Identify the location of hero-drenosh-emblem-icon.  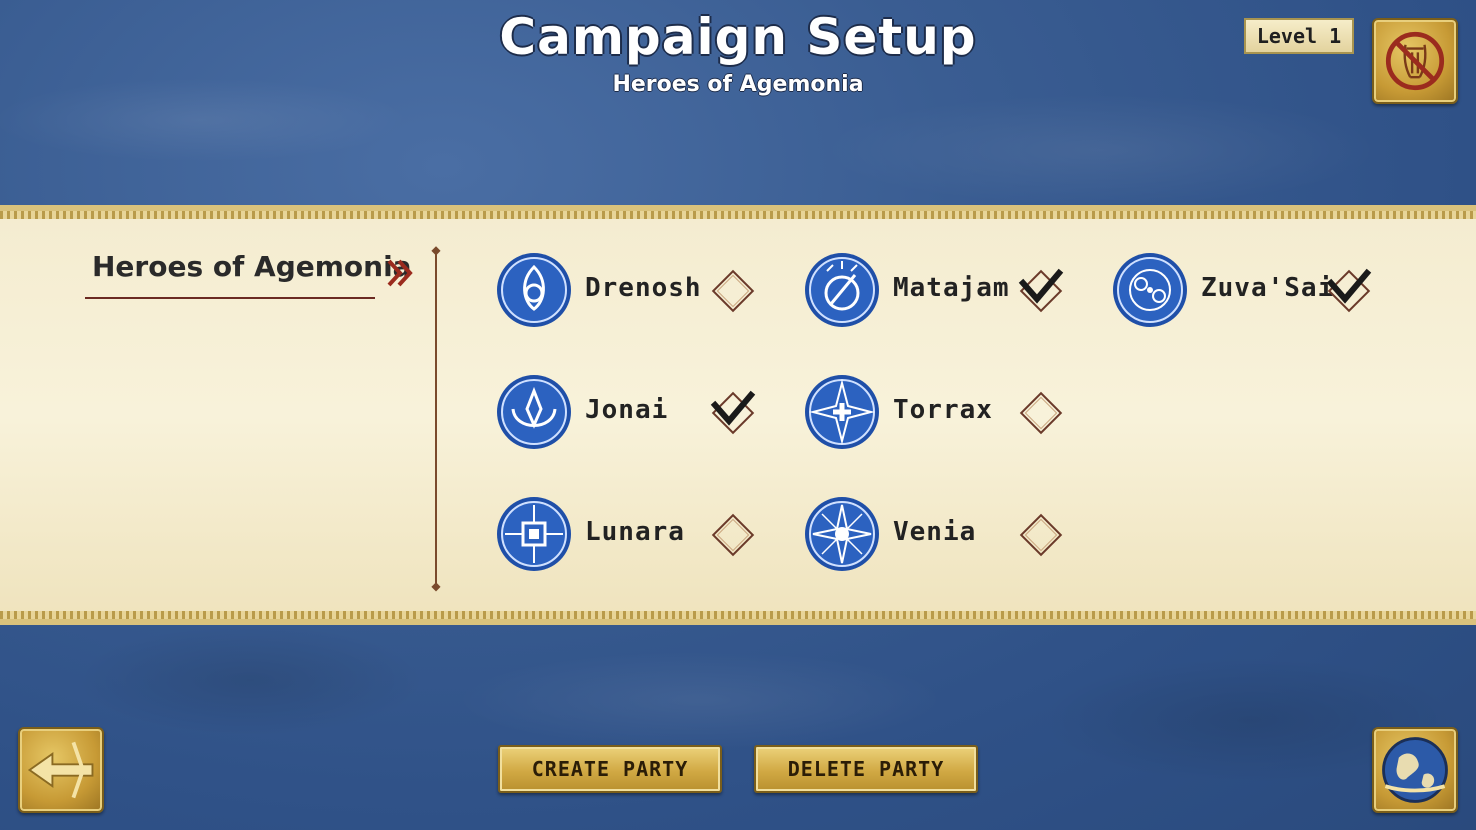
(534, 290).